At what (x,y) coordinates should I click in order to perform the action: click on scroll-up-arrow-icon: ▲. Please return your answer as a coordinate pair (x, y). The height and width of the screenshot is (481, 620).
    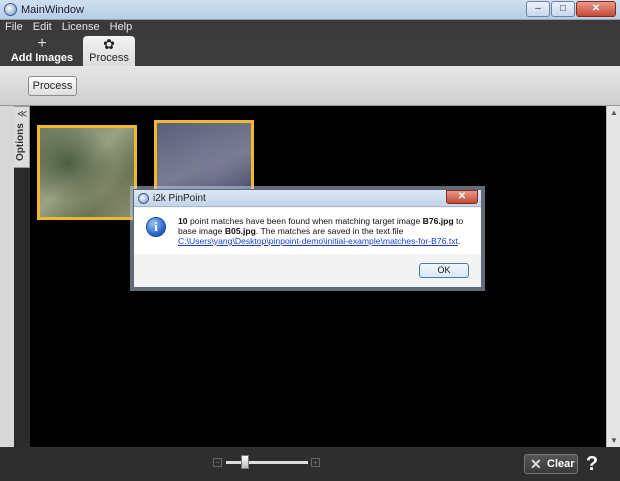
    Looking at the image, I should click on (614, 112).